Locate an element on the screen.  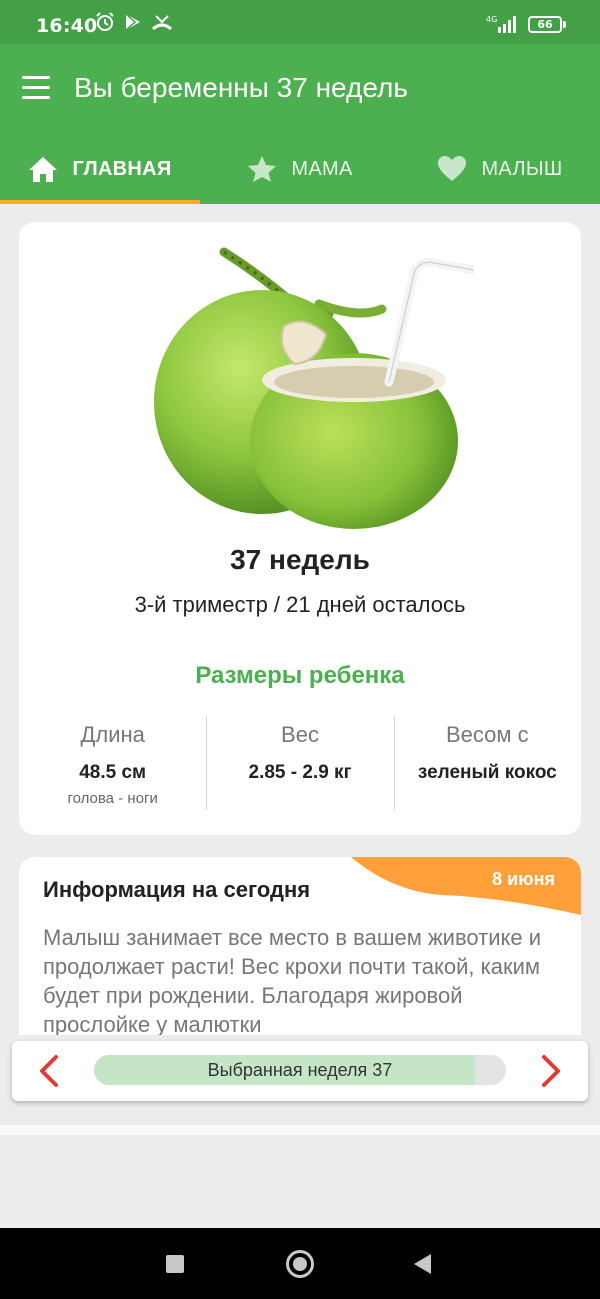
battery-icon: 66 is located at coordinates (547, 24).